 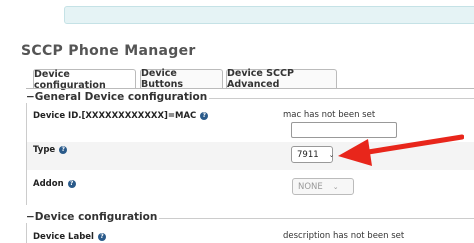 I want to click on device-id-label-text: Device ID.[XXXXXXXXXXXX]=MAC, so click(x=115, y=116).